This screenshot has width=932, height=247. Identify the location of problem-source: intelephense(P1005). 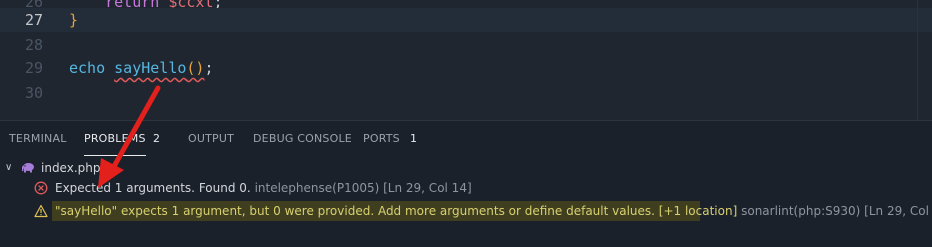
(317, 188).